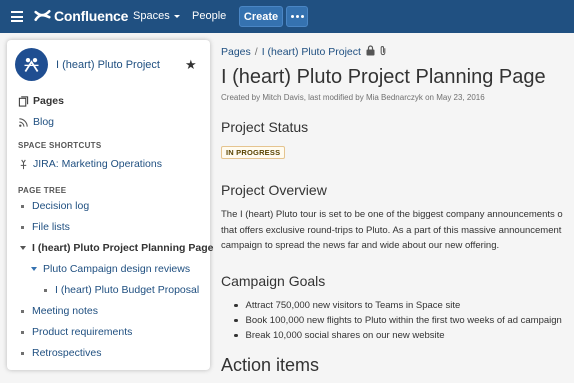 The height and width of the screenshot is (383, 574). I want to click on spaces-label: Spaces, so click(151, 16).